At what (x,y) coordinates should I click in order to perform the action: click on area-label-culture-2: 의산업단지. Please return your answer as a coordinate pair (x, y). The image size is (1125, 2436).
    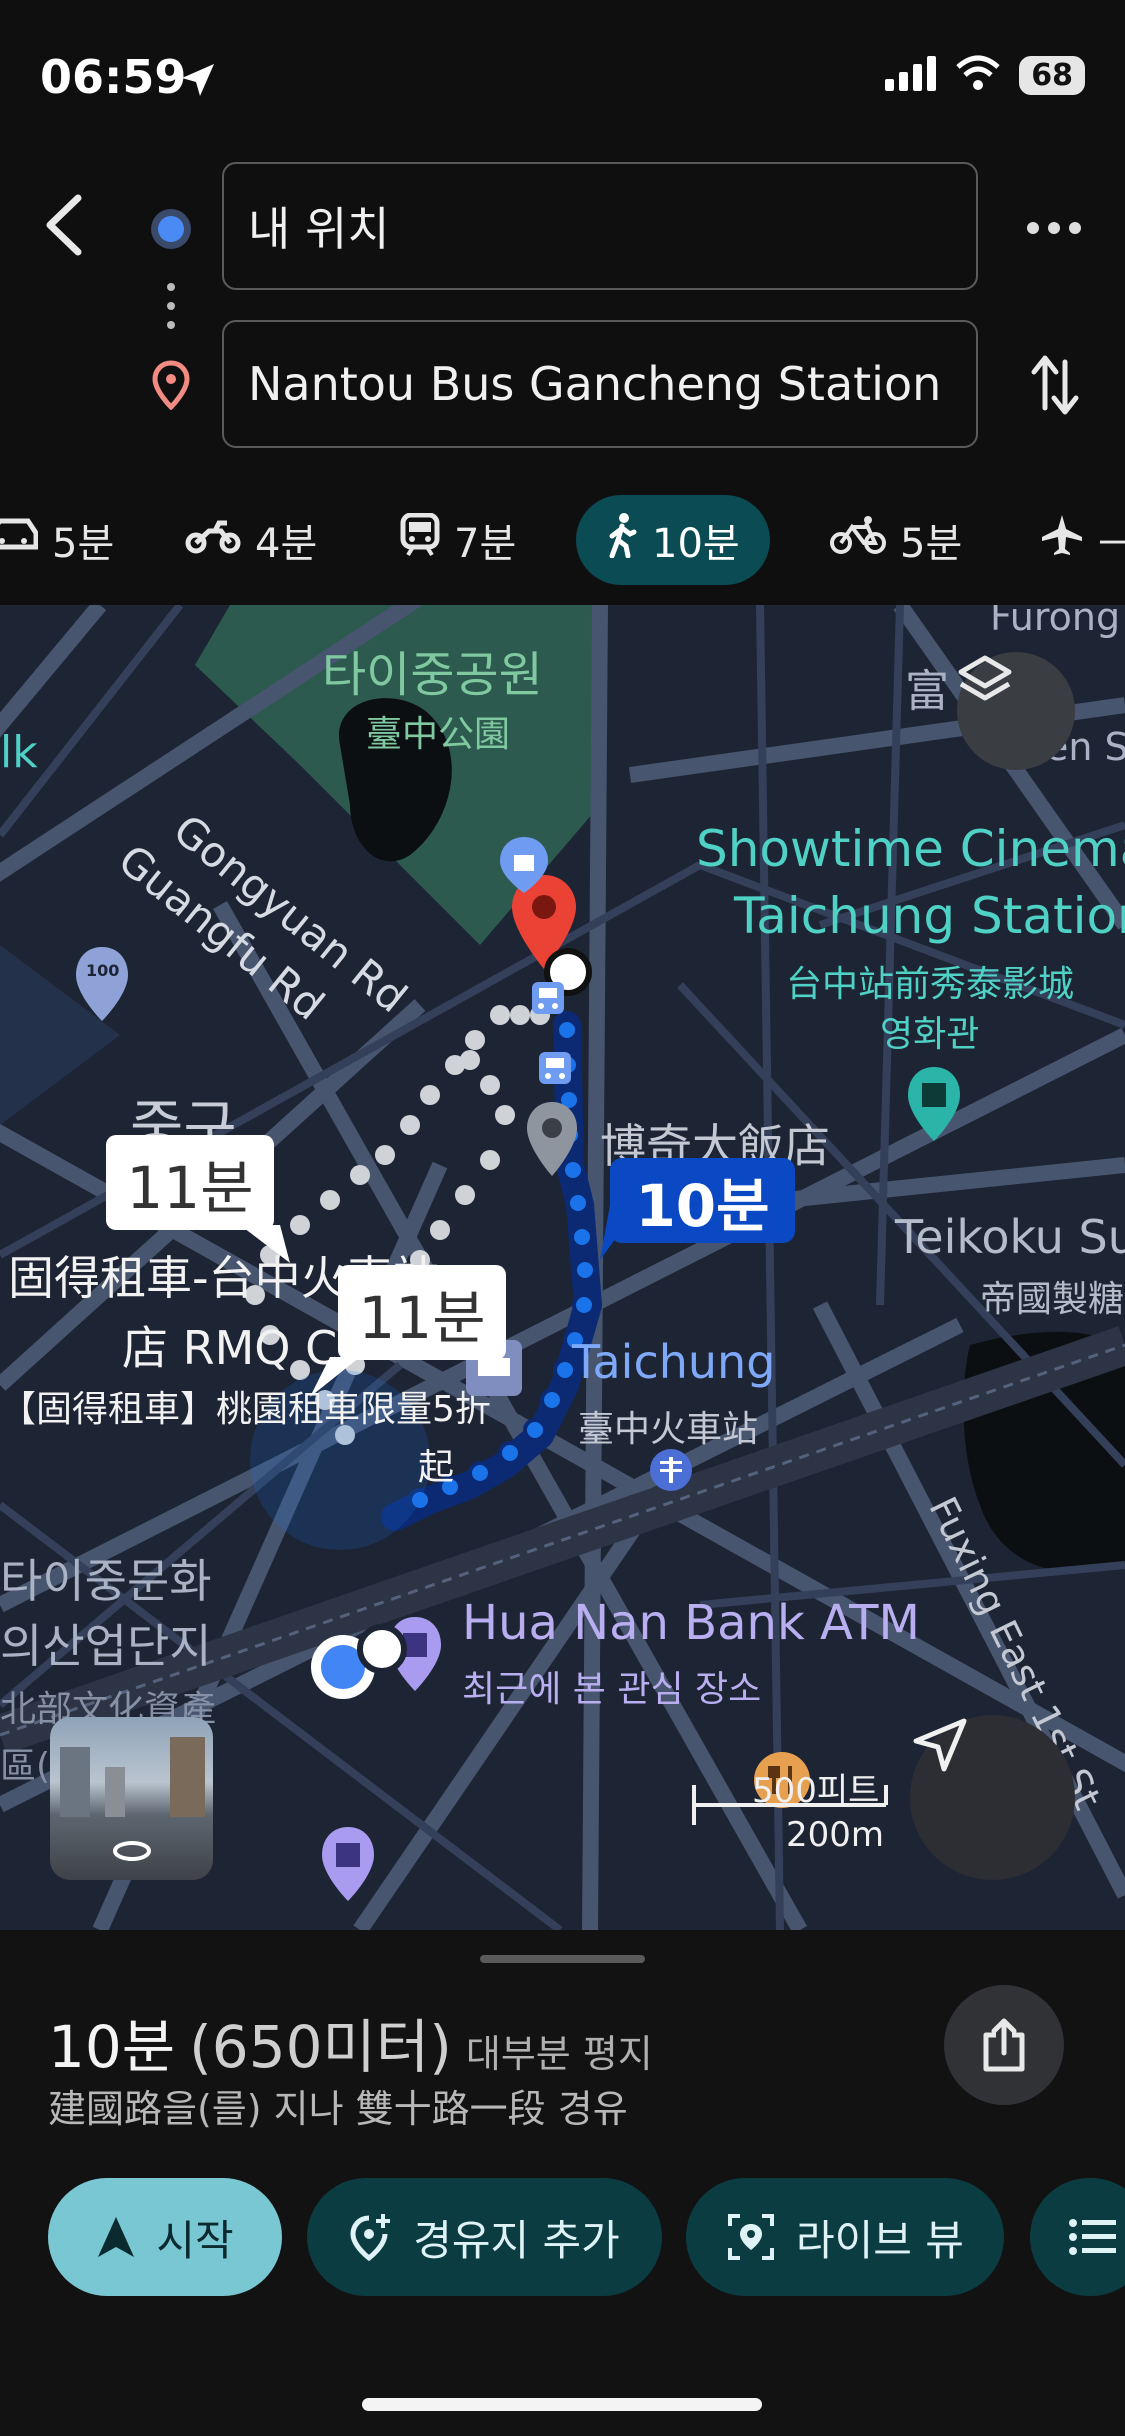
    Looking at the image, I should click on (106, 1646).